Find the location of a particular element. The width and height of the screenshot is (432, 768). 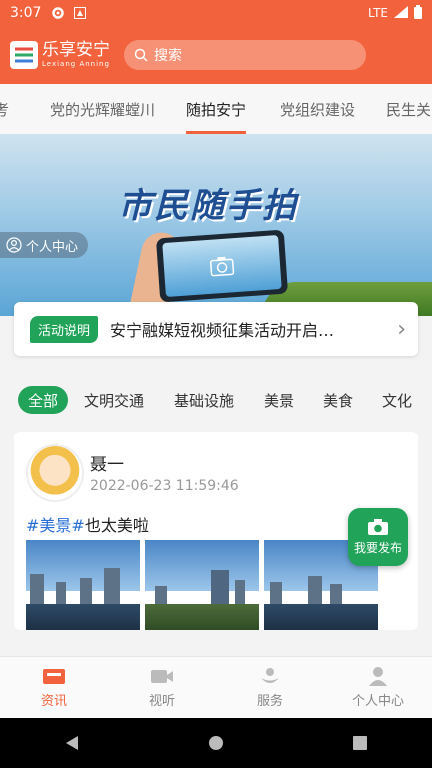

category-filter: 全部 文明交通 基础设施 美景 美食 文化 is located at coordinates (216, 400).